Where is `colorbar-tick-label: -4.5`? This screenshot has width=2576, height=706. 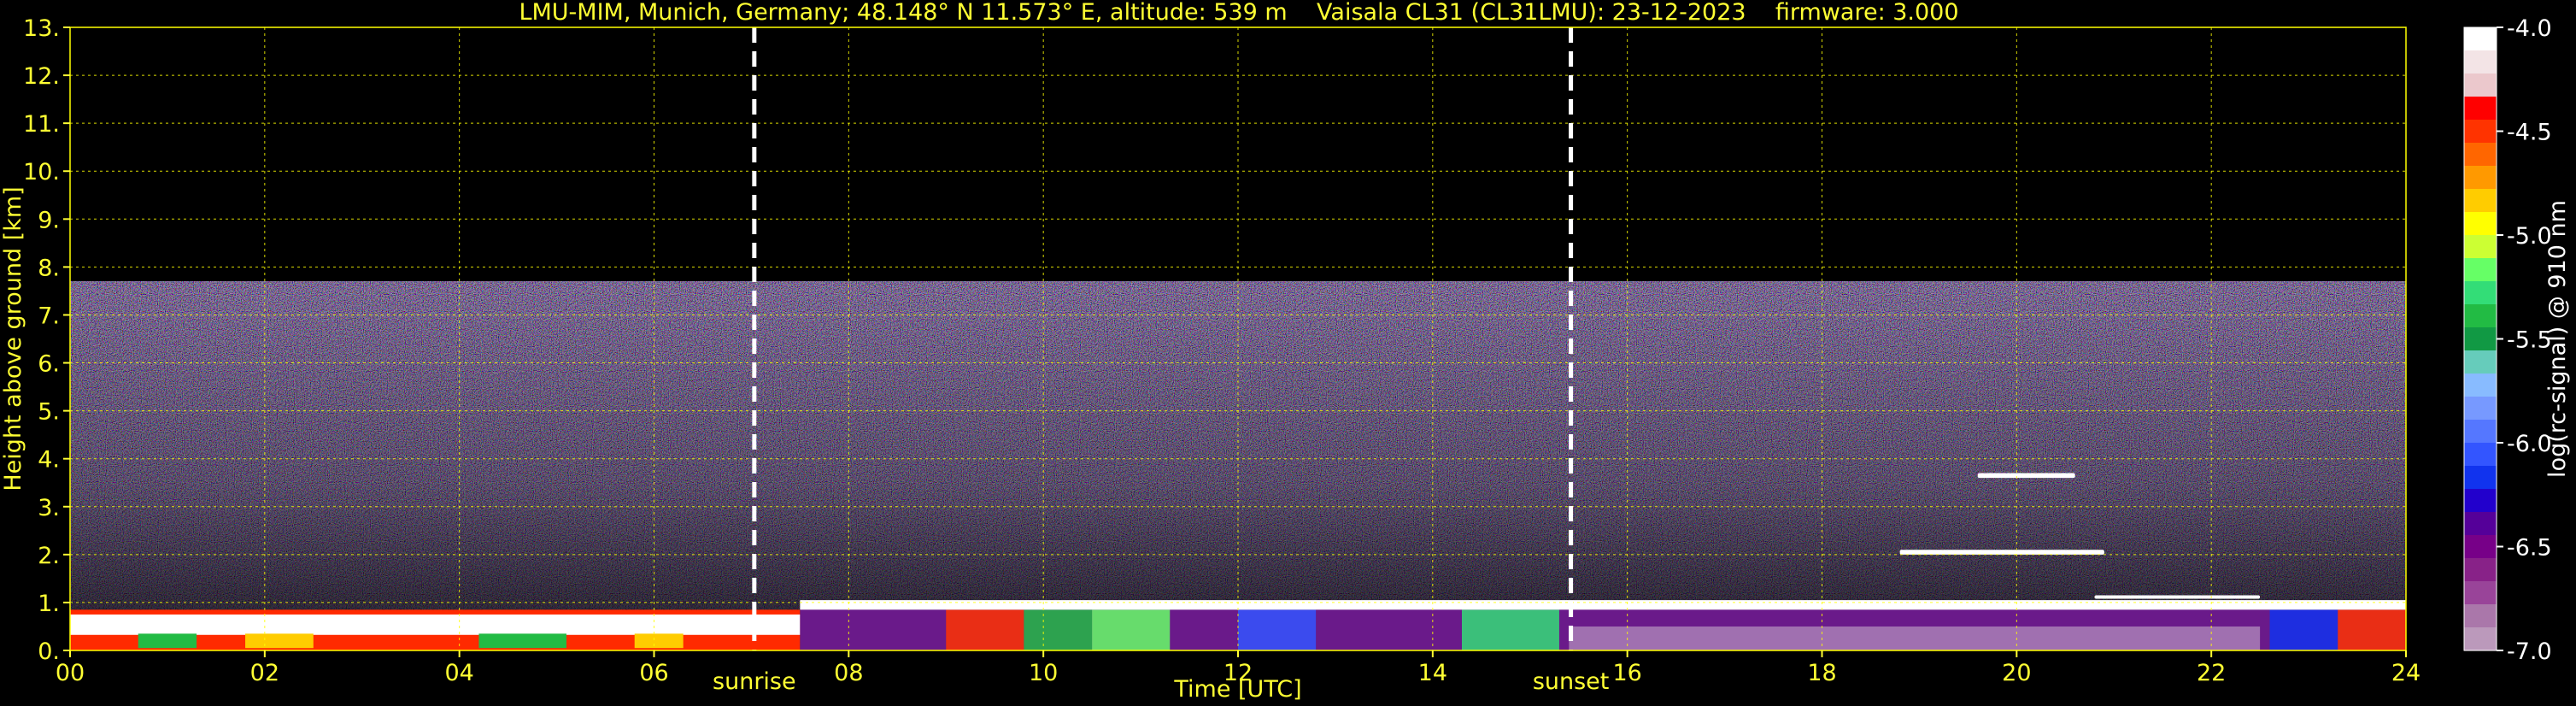
colorbar-tick-label: -4.5 is located at coordinates (2529, 133).